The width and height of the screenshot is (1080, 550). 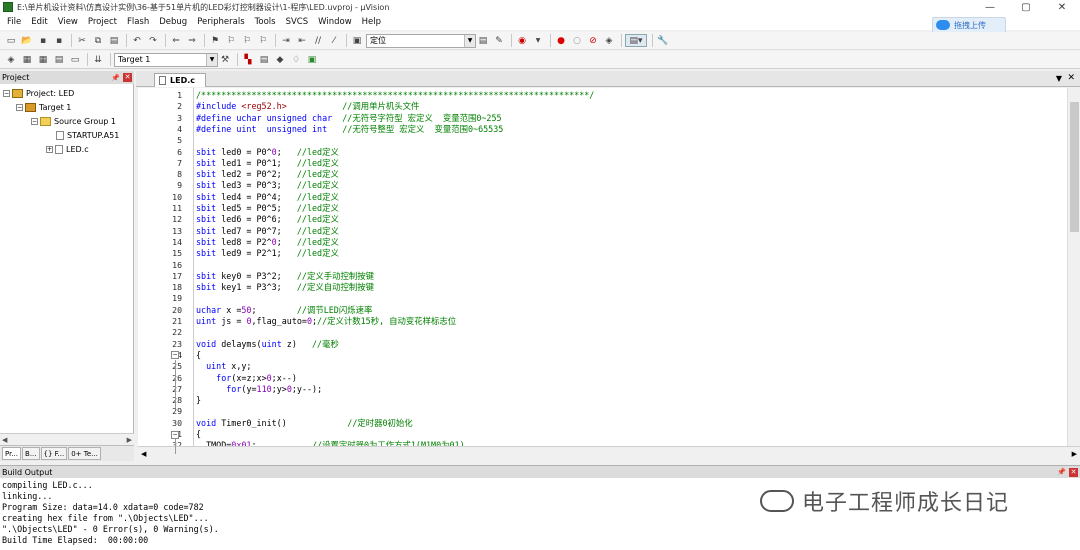 I want to click on cut-icon: ✂, so click(x=82, y=40).